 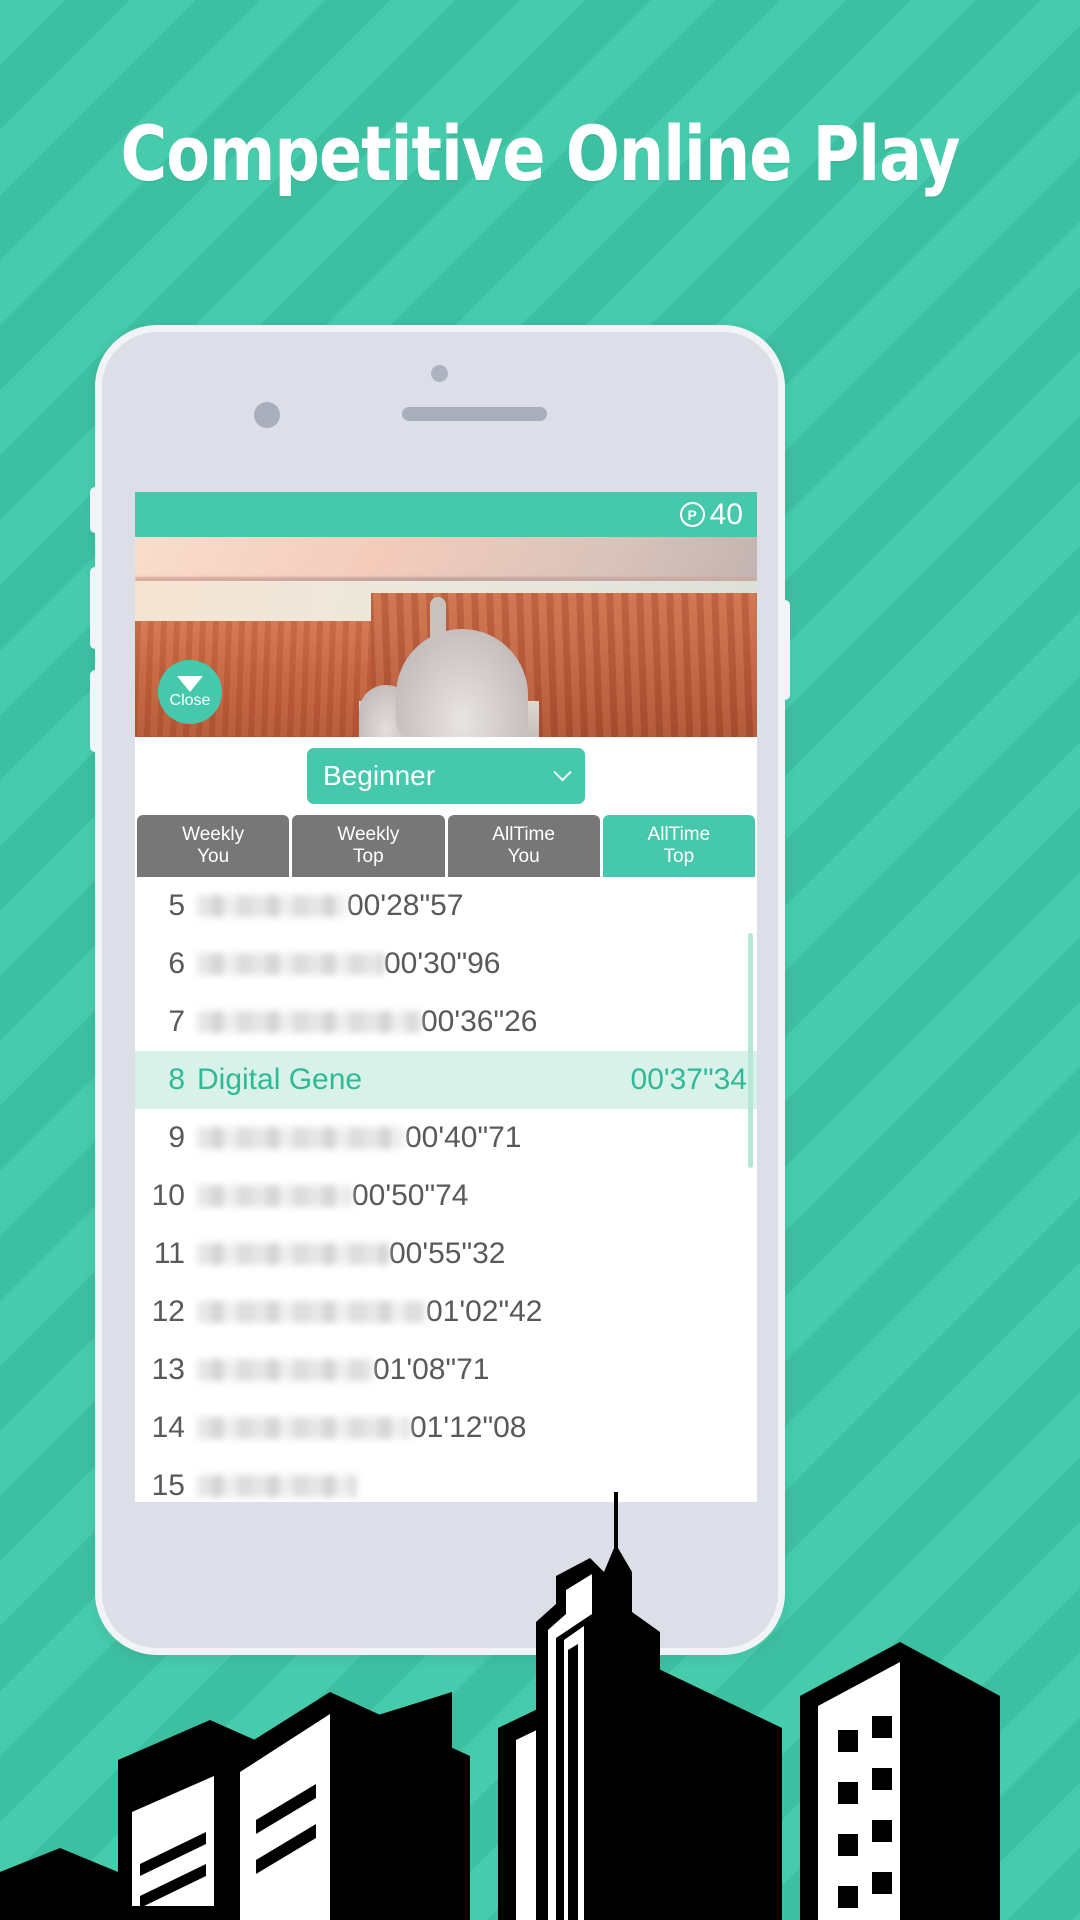 I want to click on front-camera-icon, so click(x=439, y=373).